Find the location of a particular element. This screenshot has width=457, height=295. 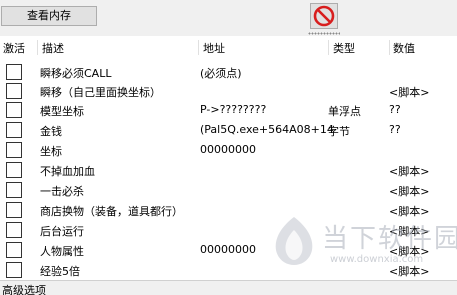

header-type: 类型 is located at coordinates (344, 48).